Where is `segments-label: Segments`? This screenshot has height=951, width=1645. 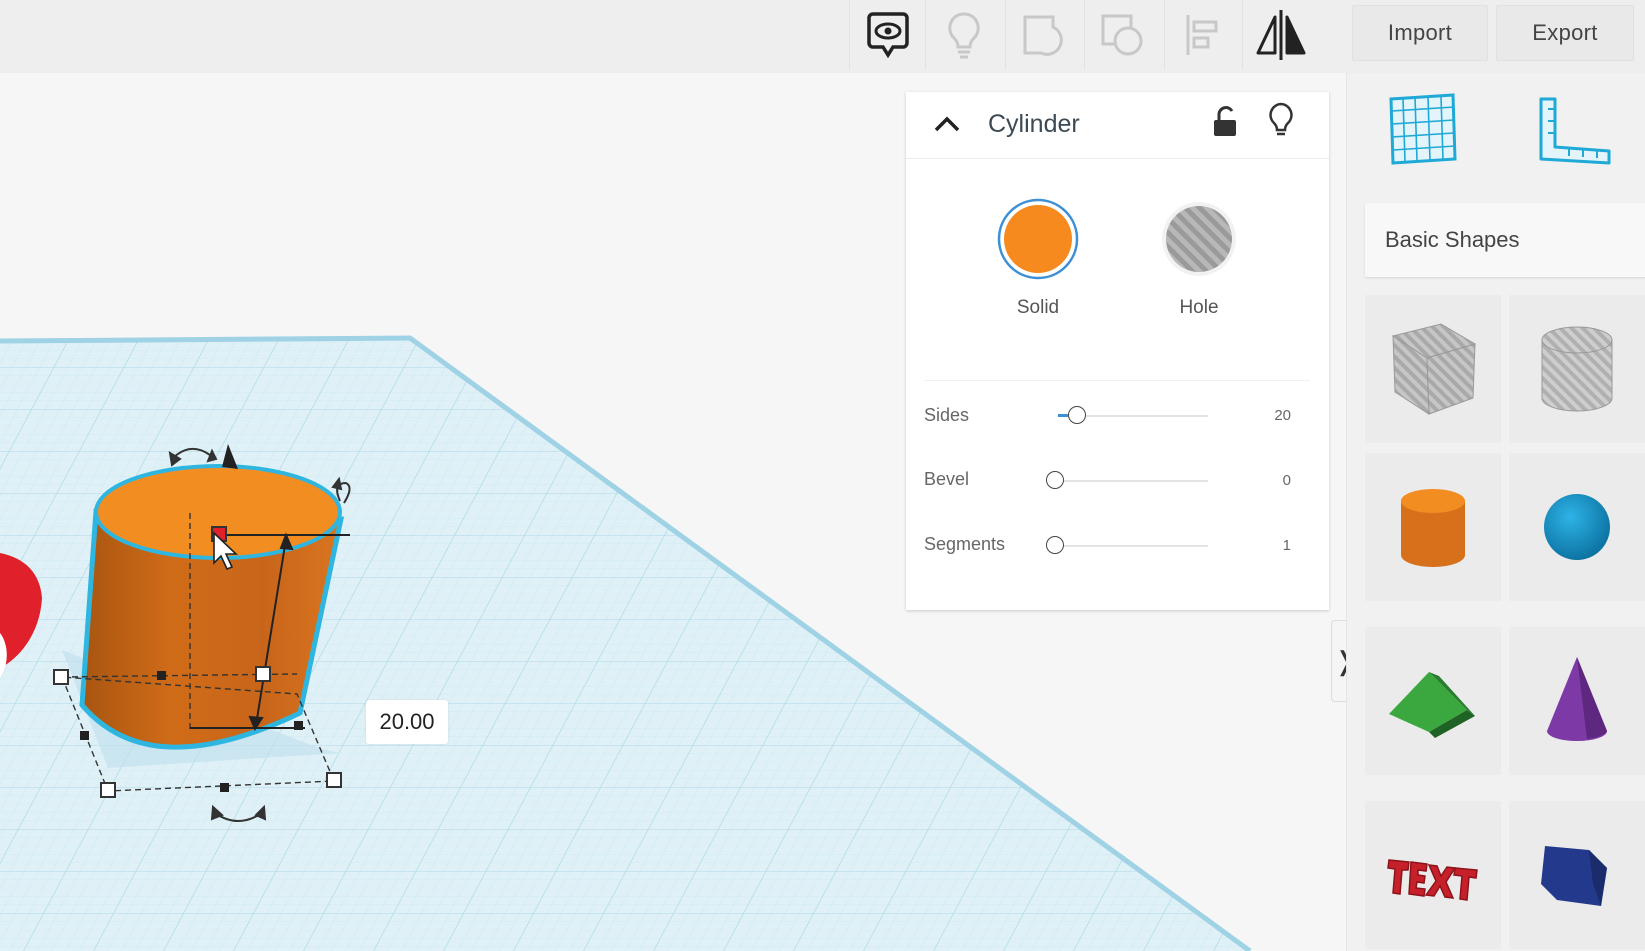 segments-label: Segments is located at coordinates (965, 544).